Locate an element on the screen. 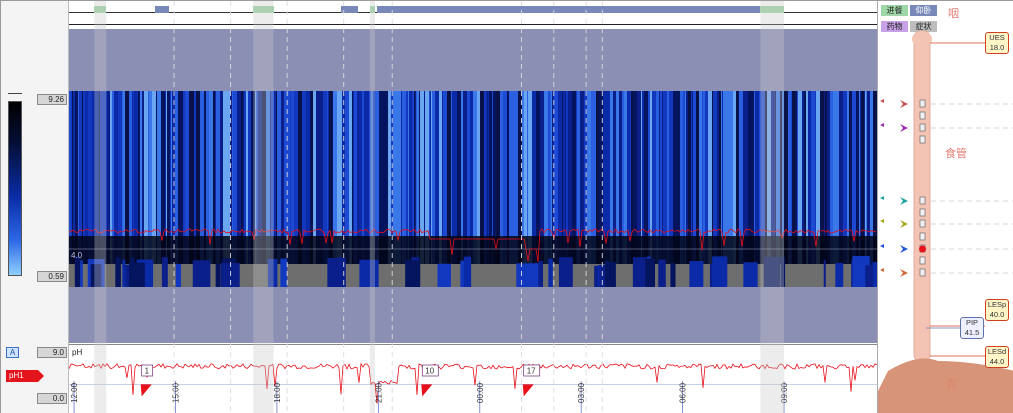 This screenshot has height=413, width=1013. lesp-marker-name: LESp is located at coordinates (997, 304).